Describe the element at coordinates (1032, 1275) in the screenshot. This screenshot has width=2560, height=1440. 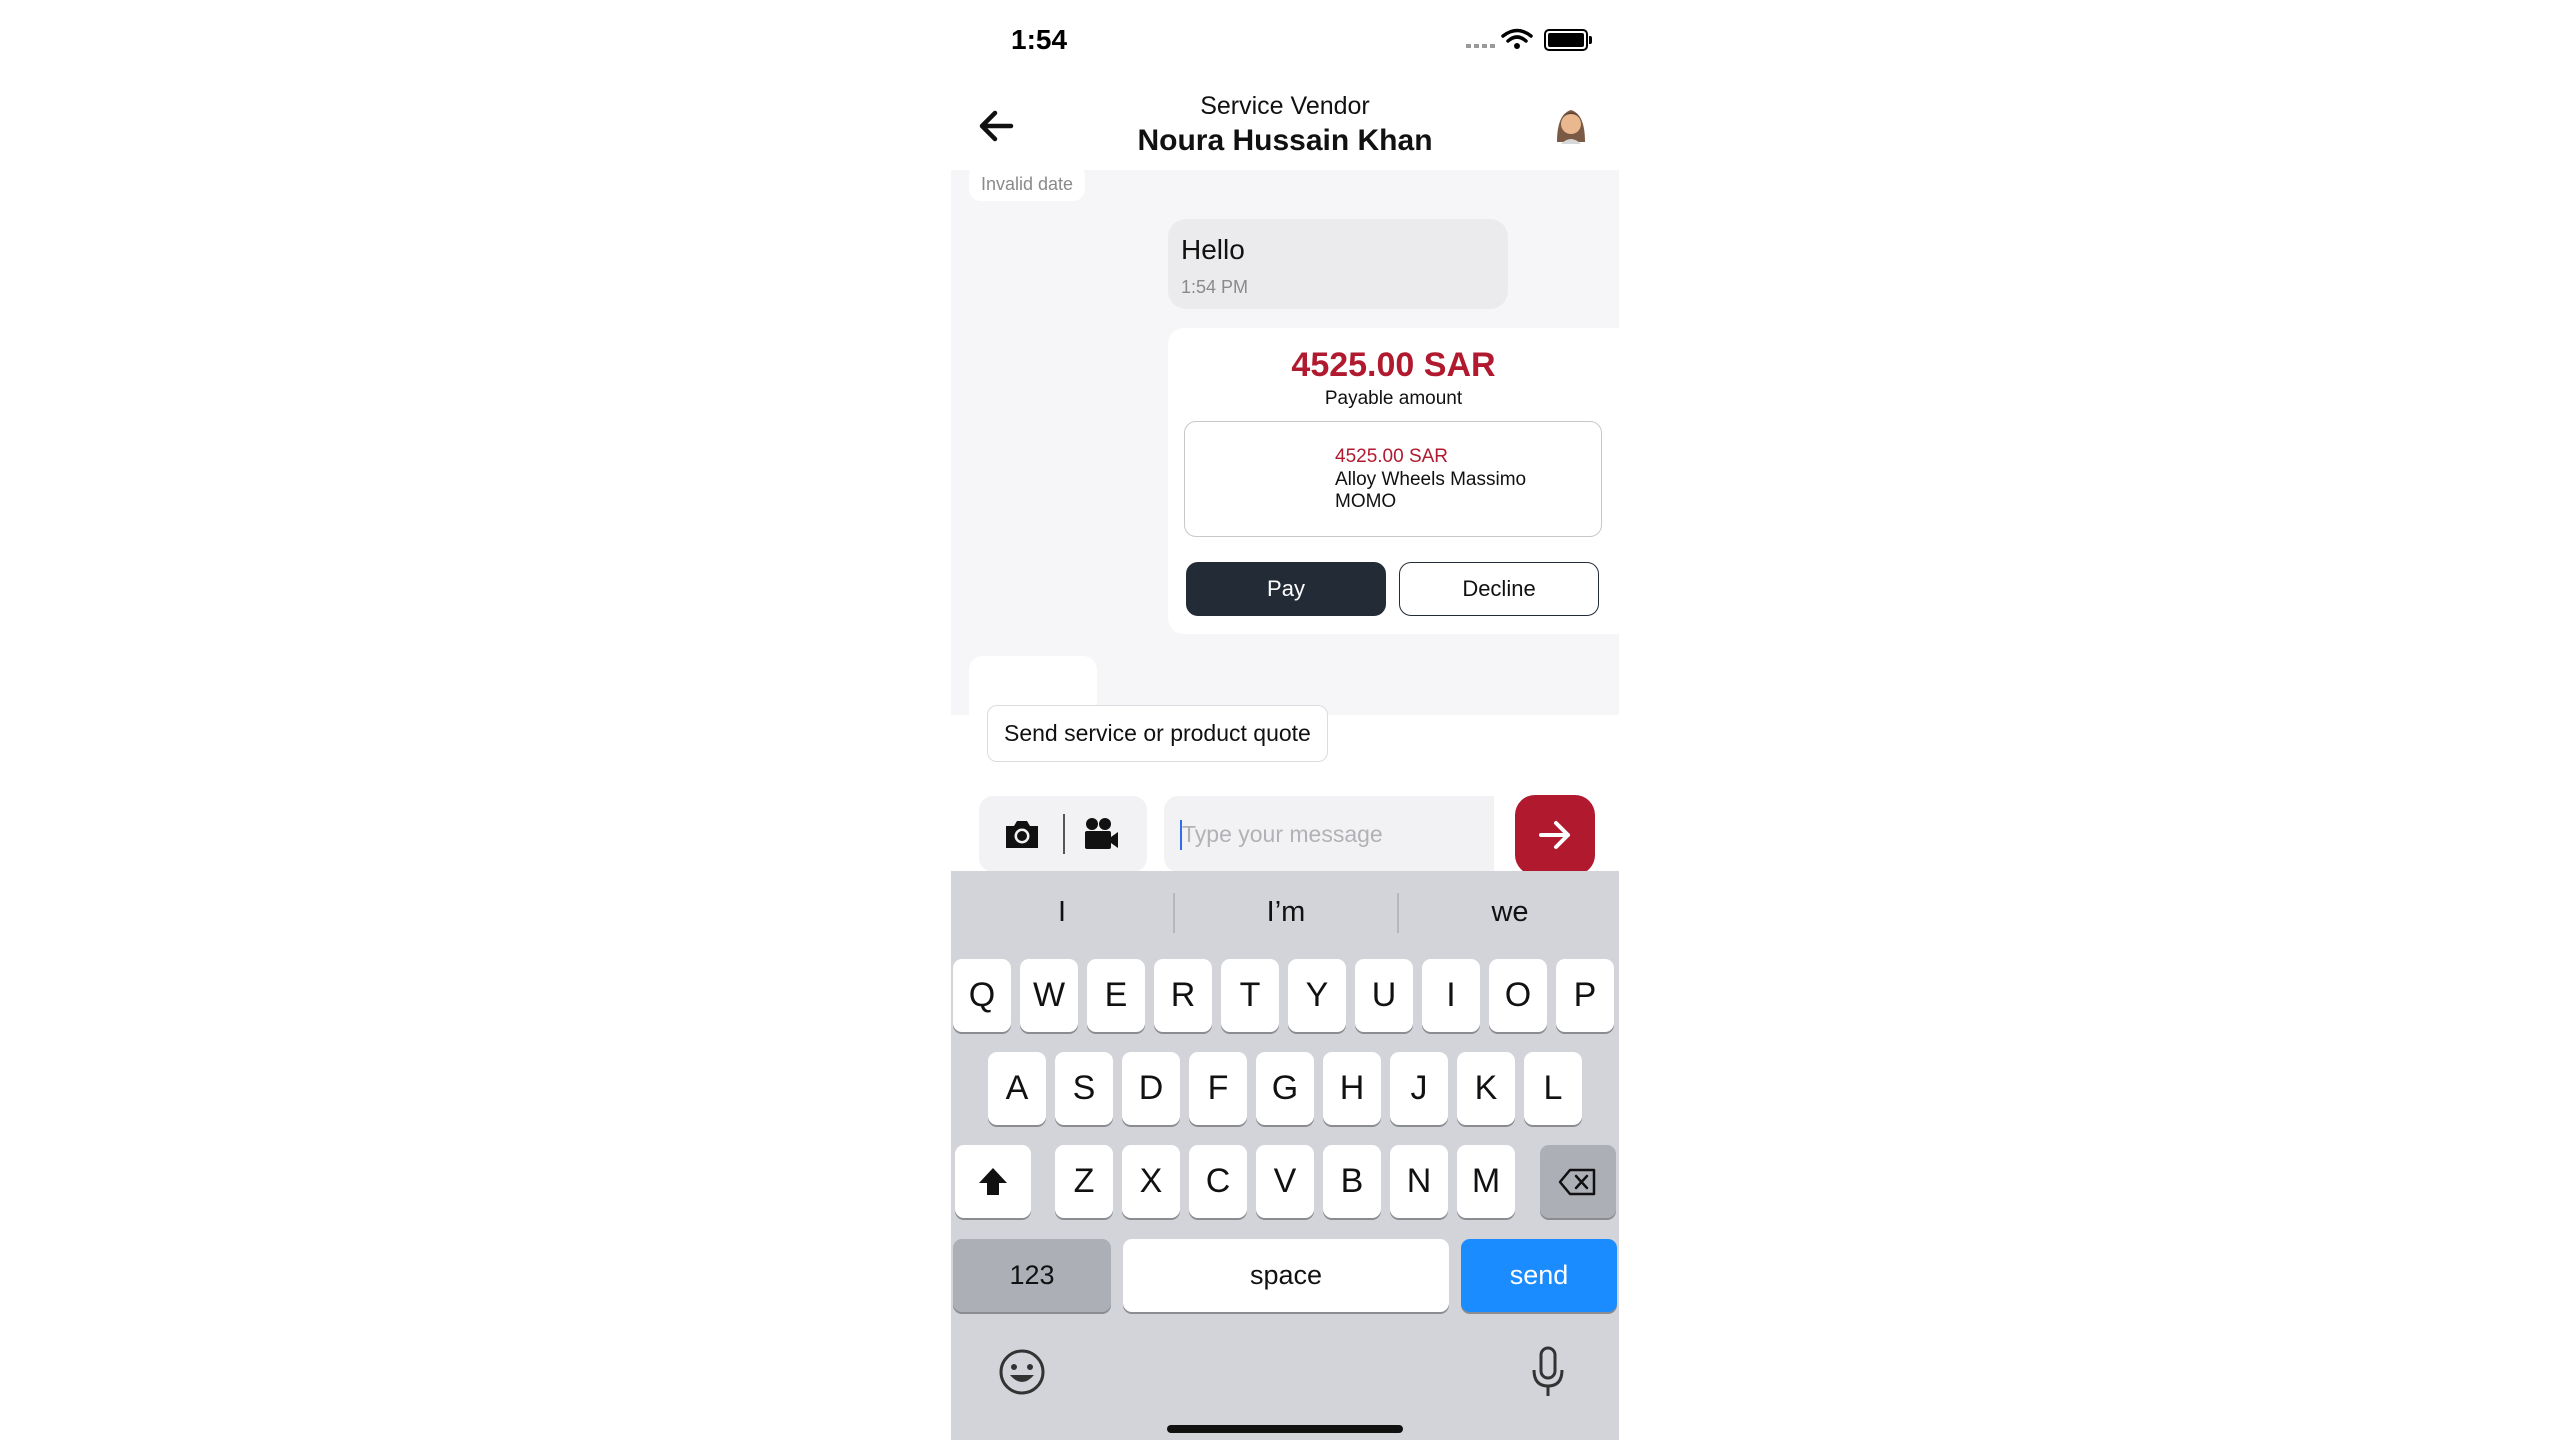
I see `numbers-key: 123` at that location.